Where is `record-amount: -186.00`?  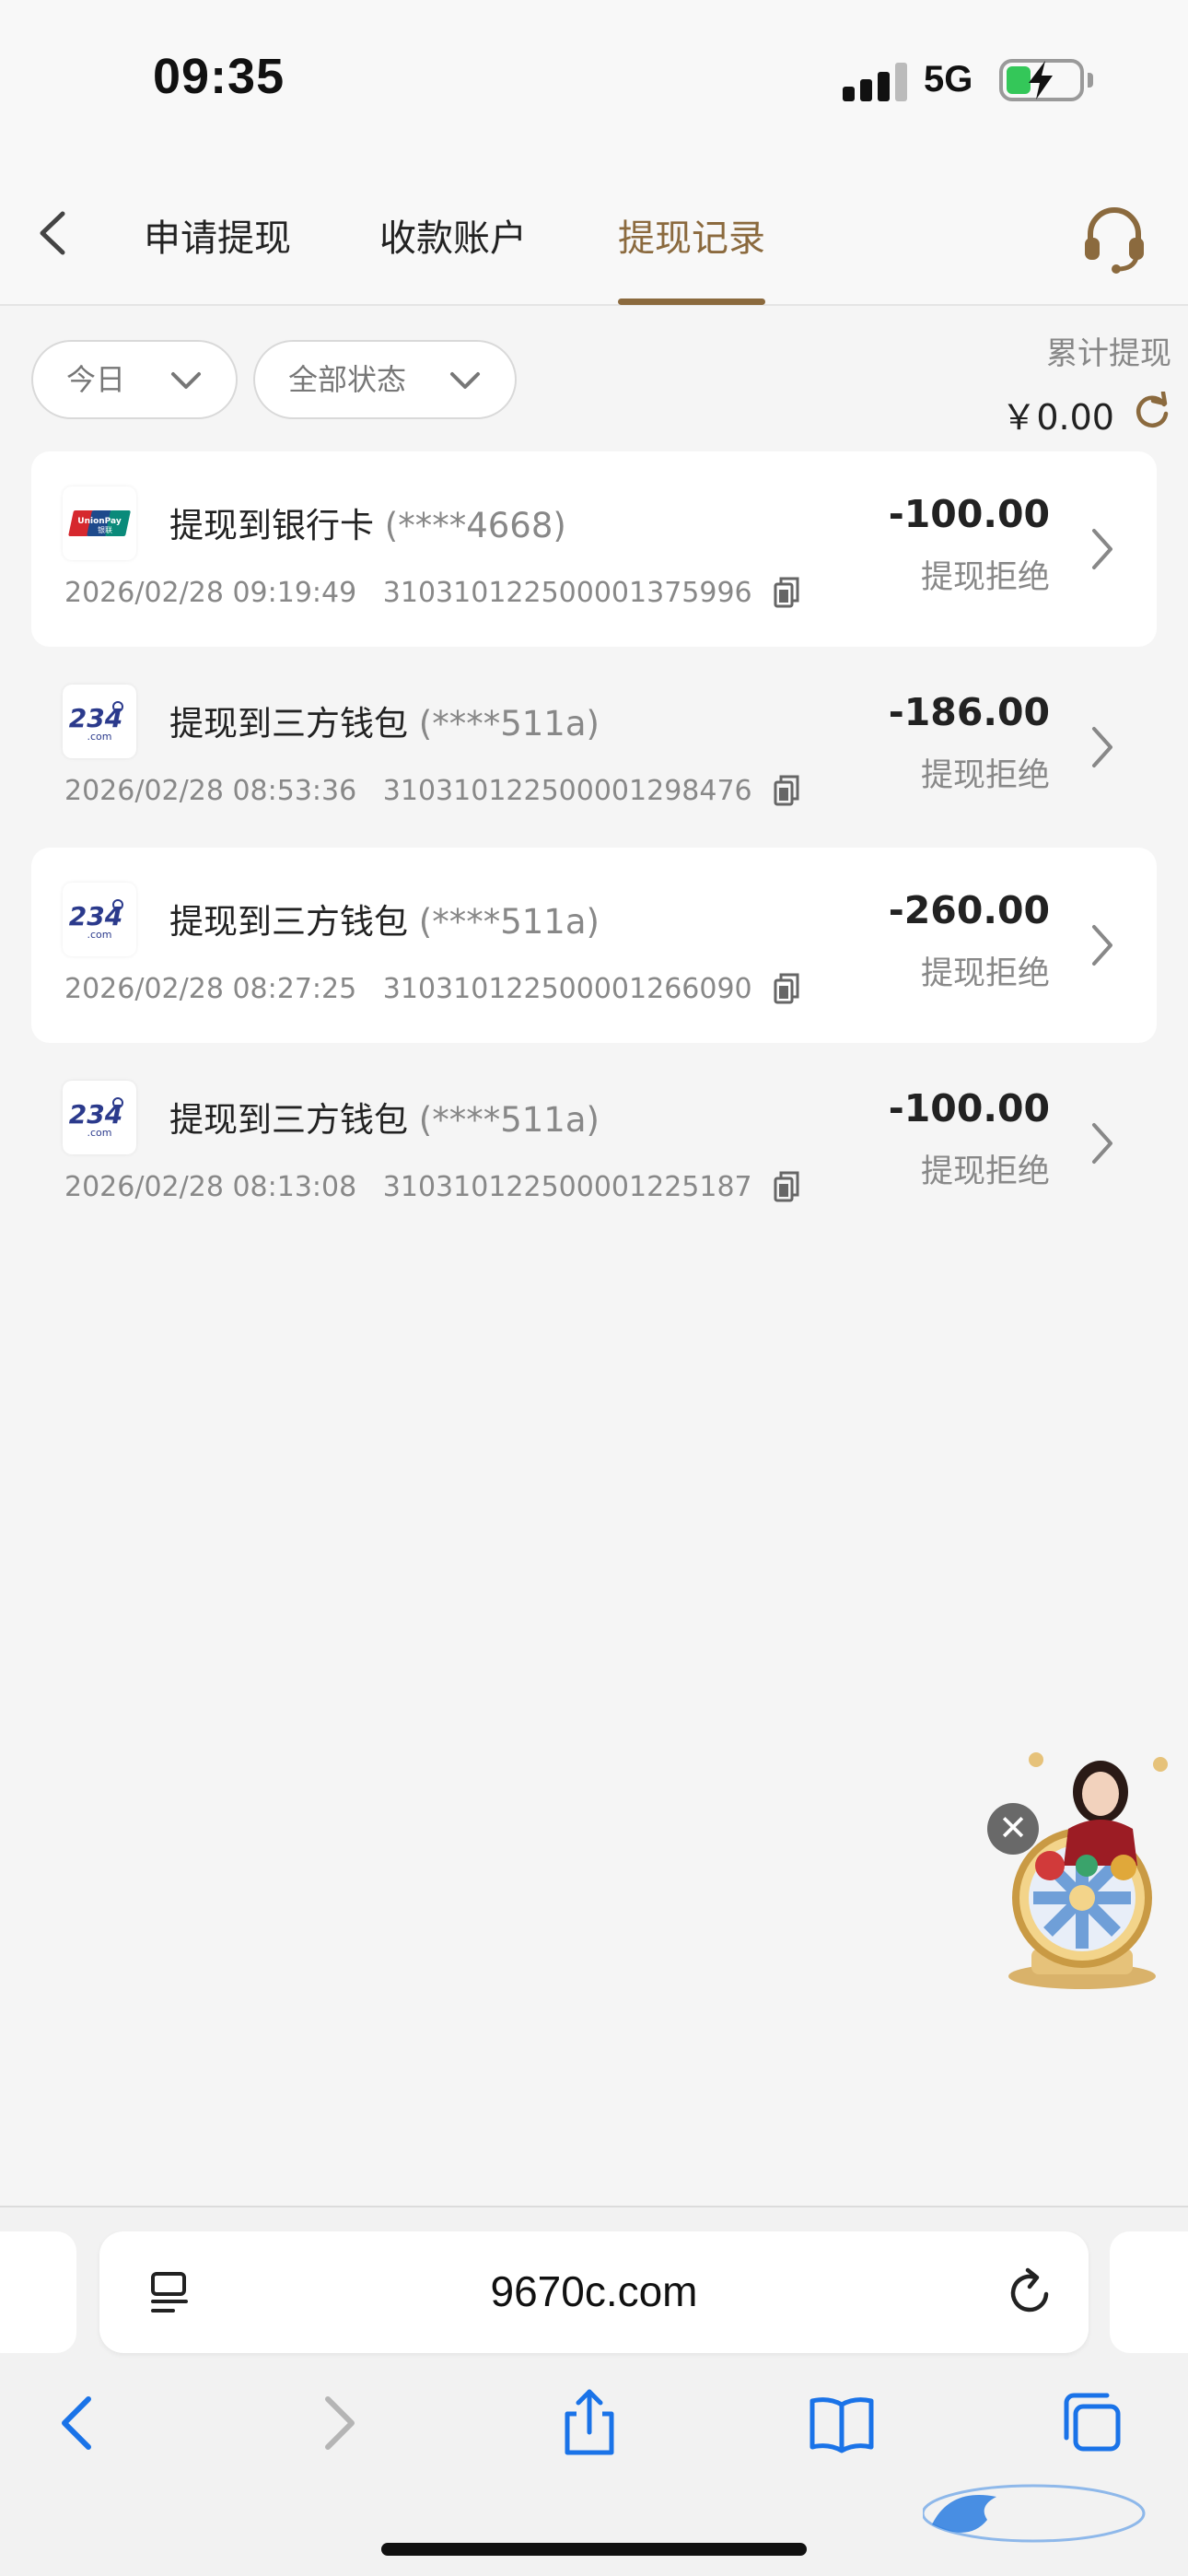
record-amount: -186.00 is located at coordinates (969, 712).